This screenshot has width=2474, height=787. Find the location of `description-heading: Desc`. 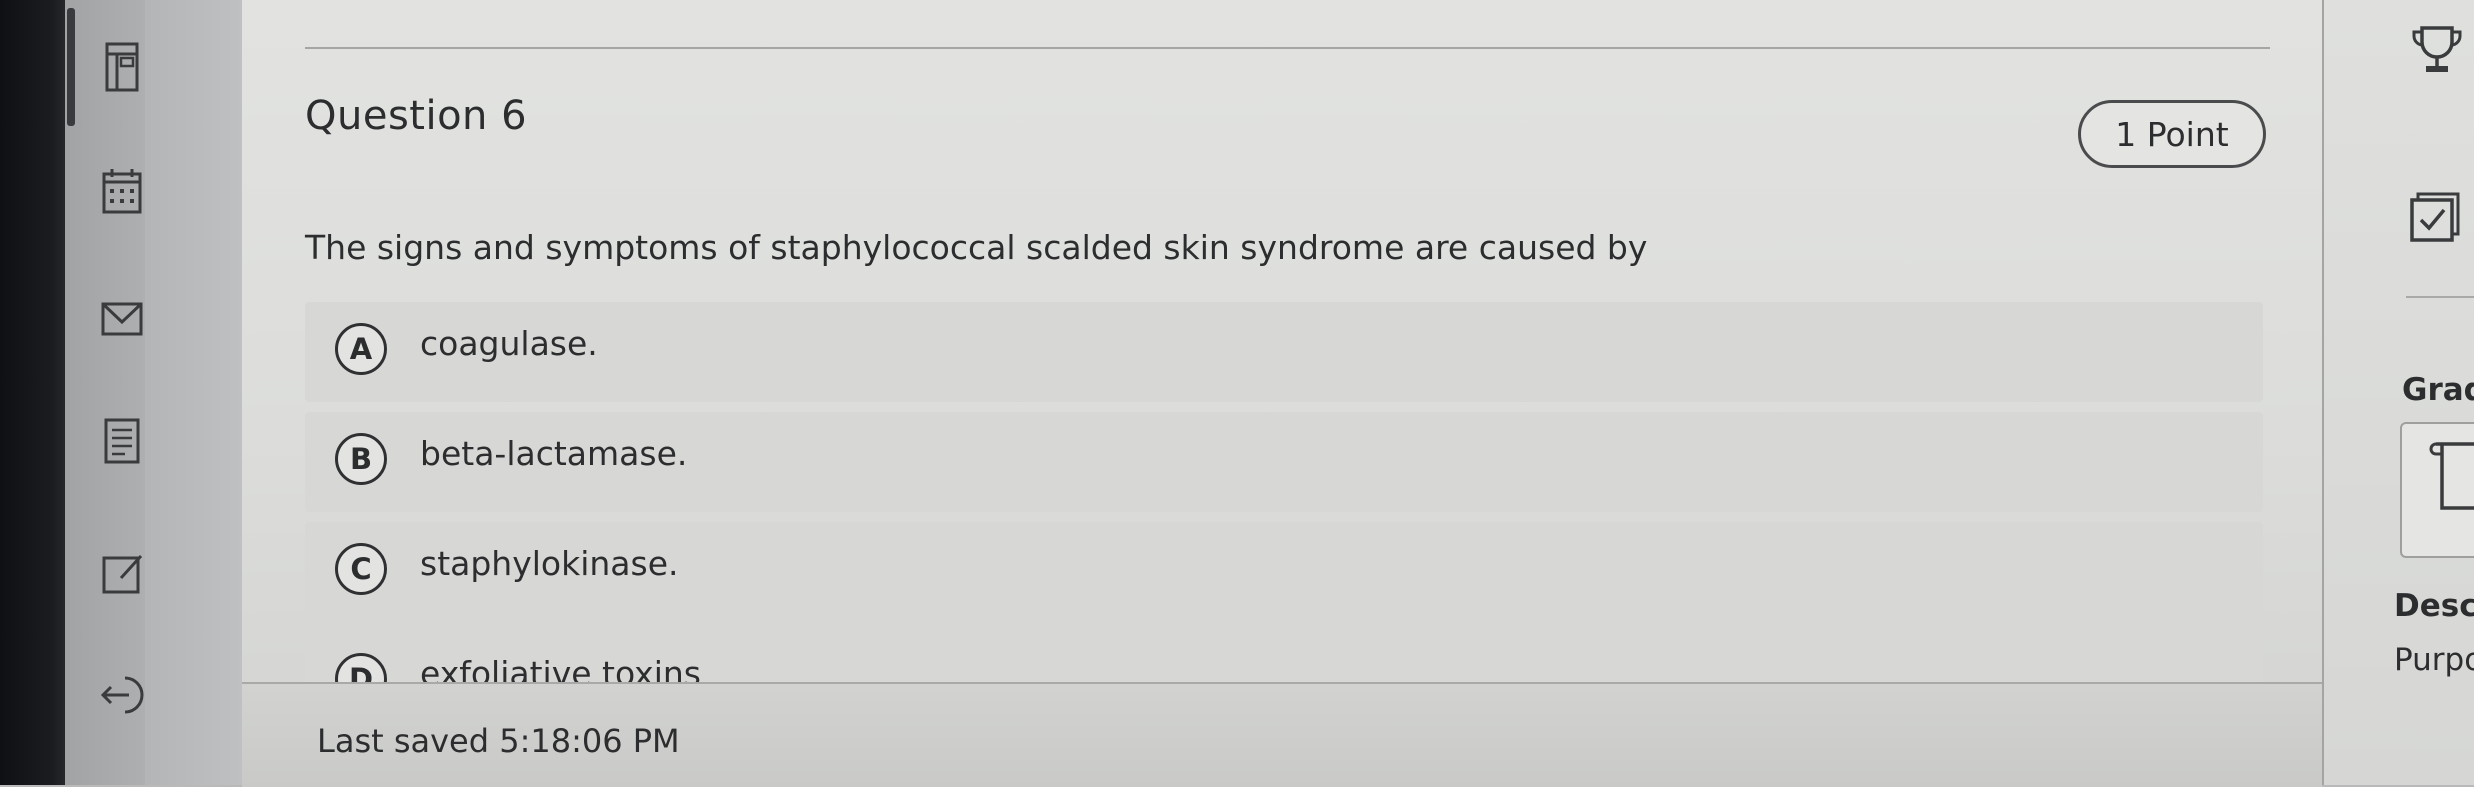

description-heading: Desc is located at coordinates (2434, 606).